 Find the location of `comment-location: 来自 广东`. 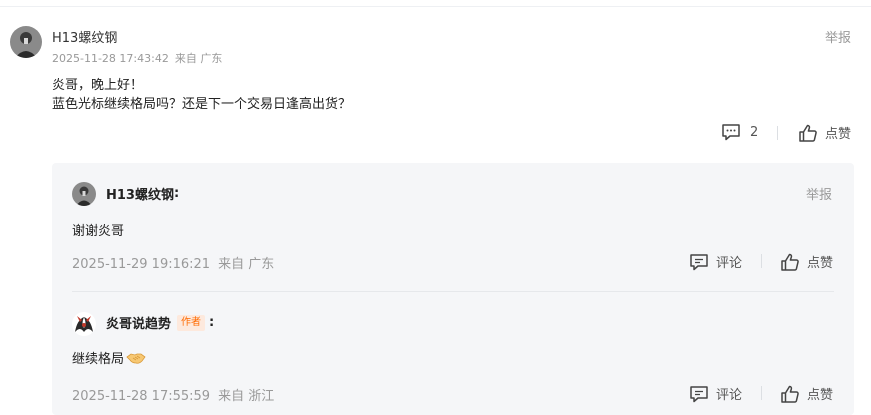

comment-location: 来自 广东 is located at coordinates (198, 58).